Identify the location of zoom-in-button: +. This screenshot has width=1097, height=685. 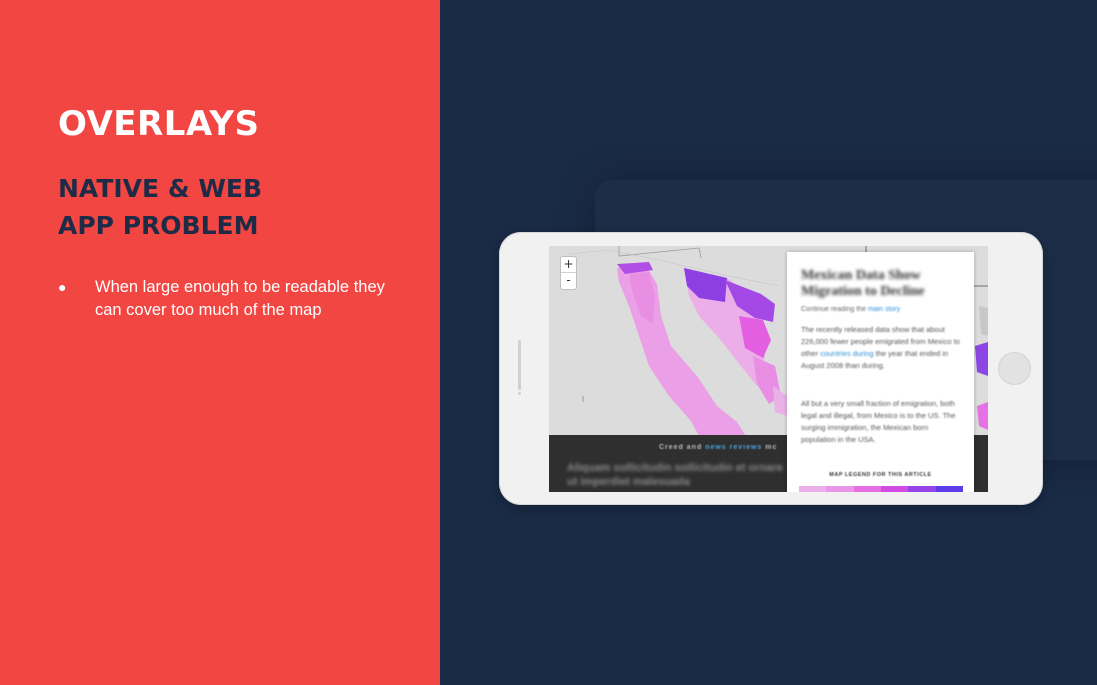
(568, 265).